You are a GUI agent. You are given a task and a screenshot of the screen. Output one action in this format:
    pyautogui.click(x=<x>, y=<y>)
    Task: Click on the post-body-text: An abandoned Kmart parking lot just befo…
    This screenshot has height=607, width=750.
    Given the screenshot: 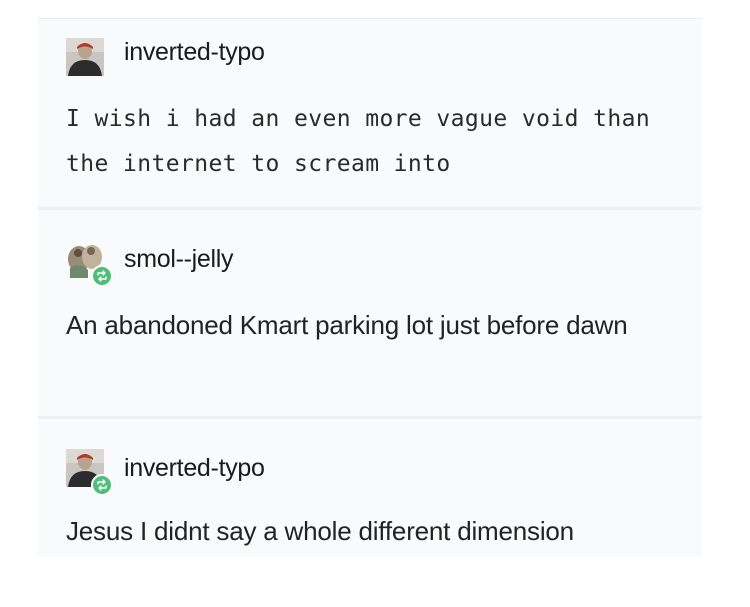 What is the action you would take?
    pyautogui.click(x=347, y=325)
    